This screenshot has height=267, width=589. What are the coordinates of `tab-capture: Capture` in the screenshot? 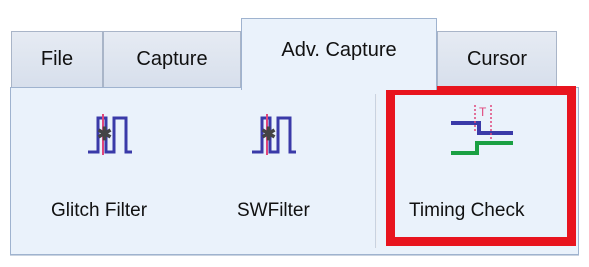 It's located at (172, 59).